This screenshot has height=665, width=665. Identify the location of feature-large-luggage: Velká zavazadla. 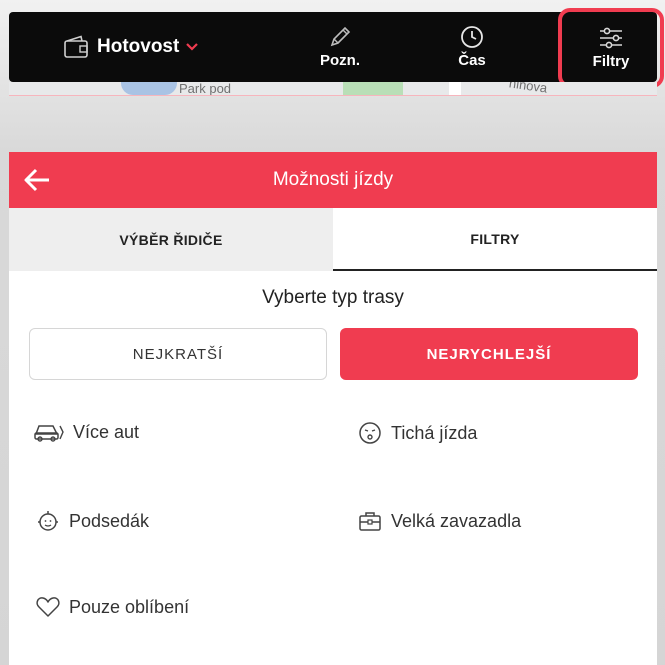
(439, 521).